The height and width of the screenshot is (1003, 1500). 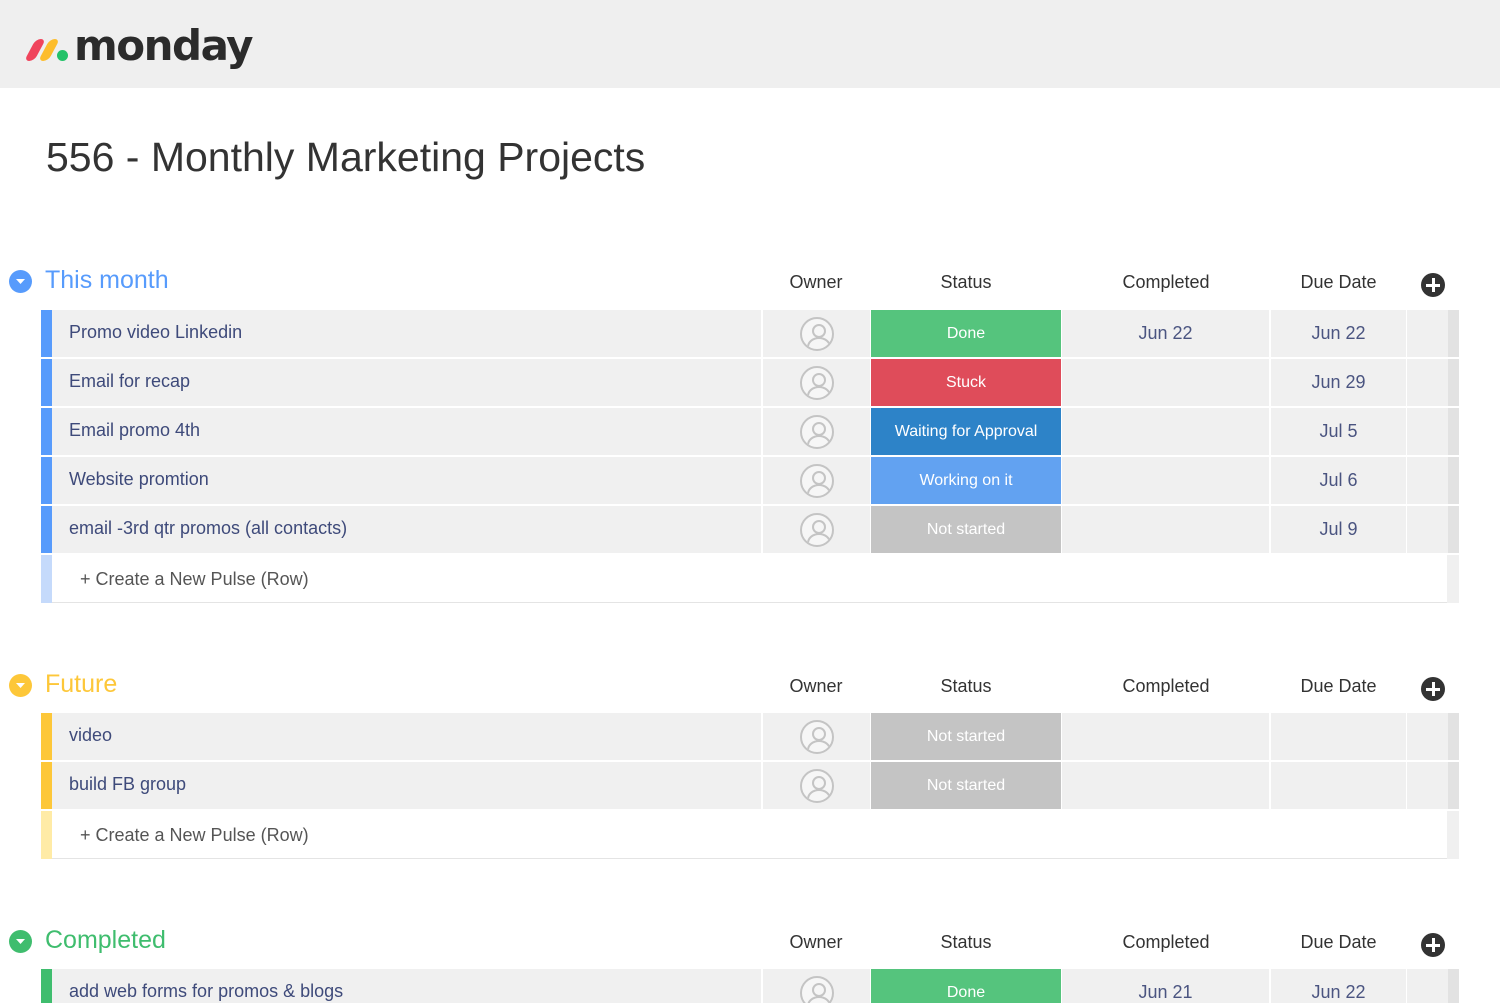 What do you see at coordinates (966, 480) in the screenshot?
I see `status-label: Working on it` at bounding box center [966, 480].